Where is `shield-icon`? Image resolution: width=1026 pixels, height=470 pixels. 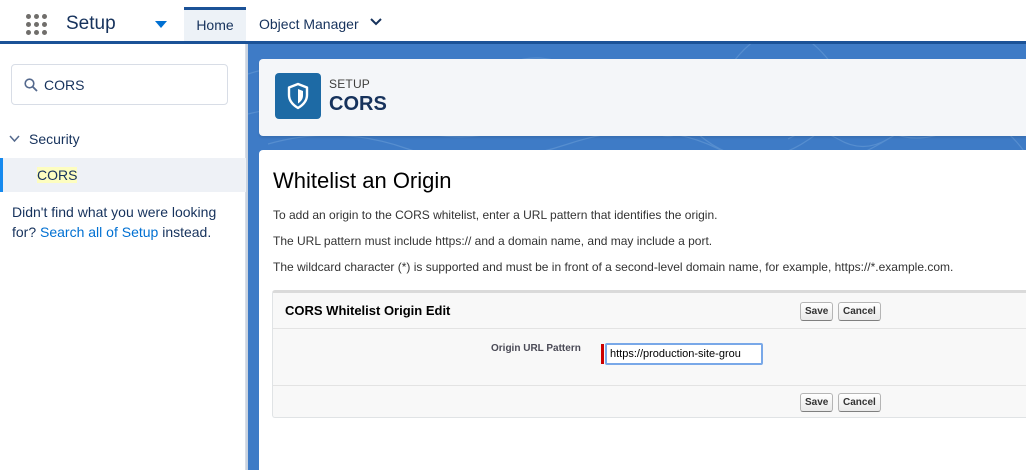 shield-icon is located at coordinates (298, 96).